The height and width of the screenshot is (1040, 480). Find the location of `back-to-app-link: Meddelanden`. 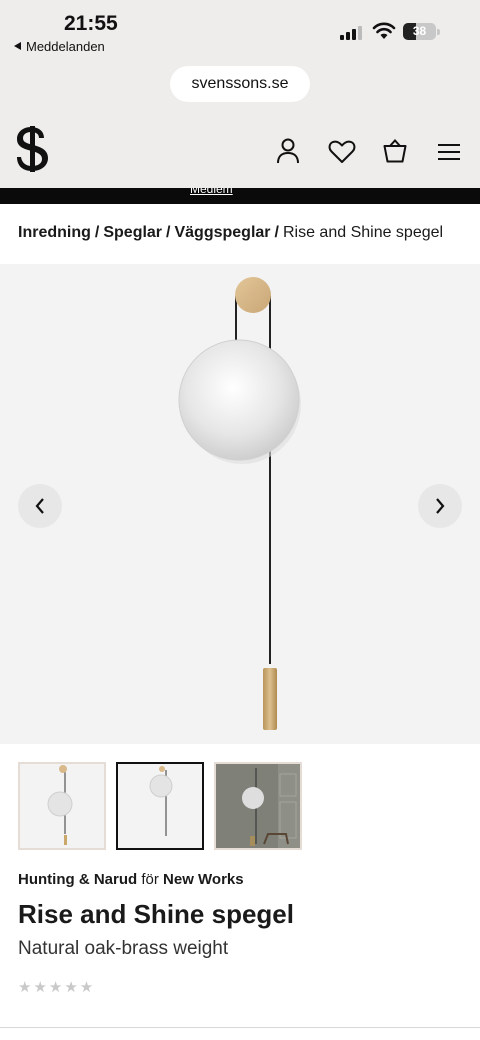

back-to-app-link: Meddelanden is located at coordinates (59, 46).